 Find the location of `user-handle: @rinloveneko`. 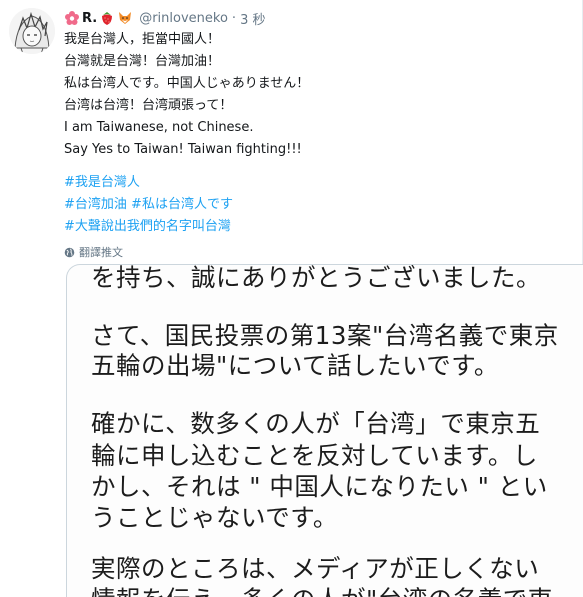

user-handle: @rinloveneko is located at coordinates (183, 18).